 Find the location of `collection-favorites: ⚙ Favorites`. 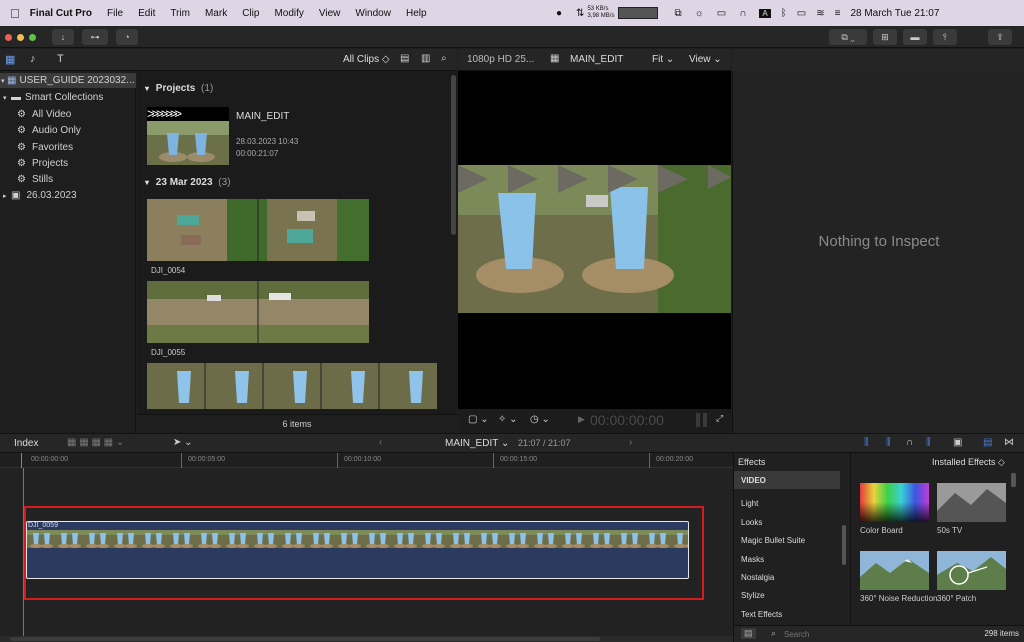

collection-favorites: ⚙ Favorites is located at coordinates (68, 147).